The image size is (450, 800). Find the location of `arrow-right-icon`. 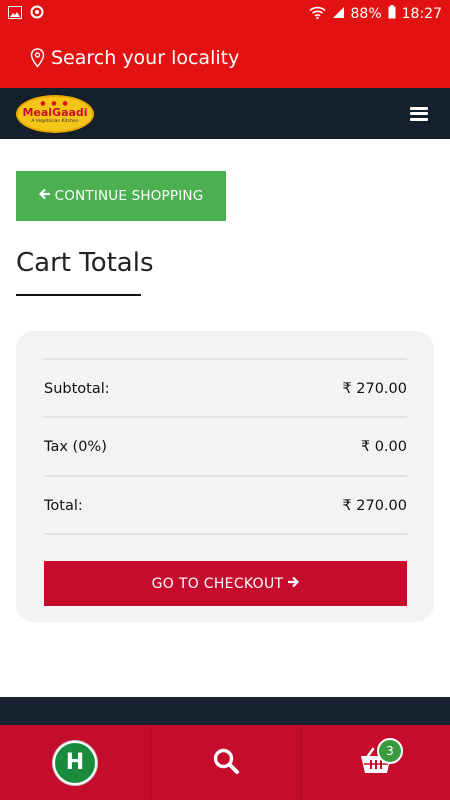

arrow-right-icon is located at coordinates (293, 584).